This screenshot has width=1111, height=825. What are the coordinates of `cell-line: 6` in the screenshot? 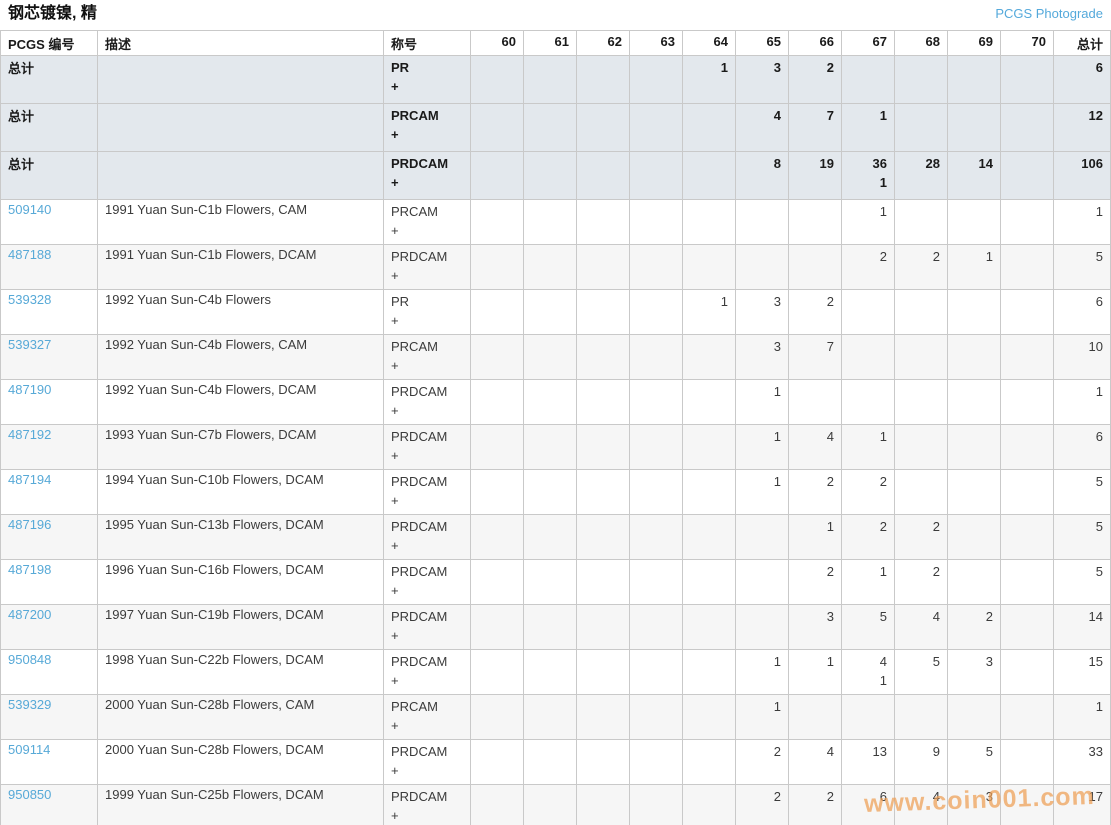 It's located at (1099, 301).